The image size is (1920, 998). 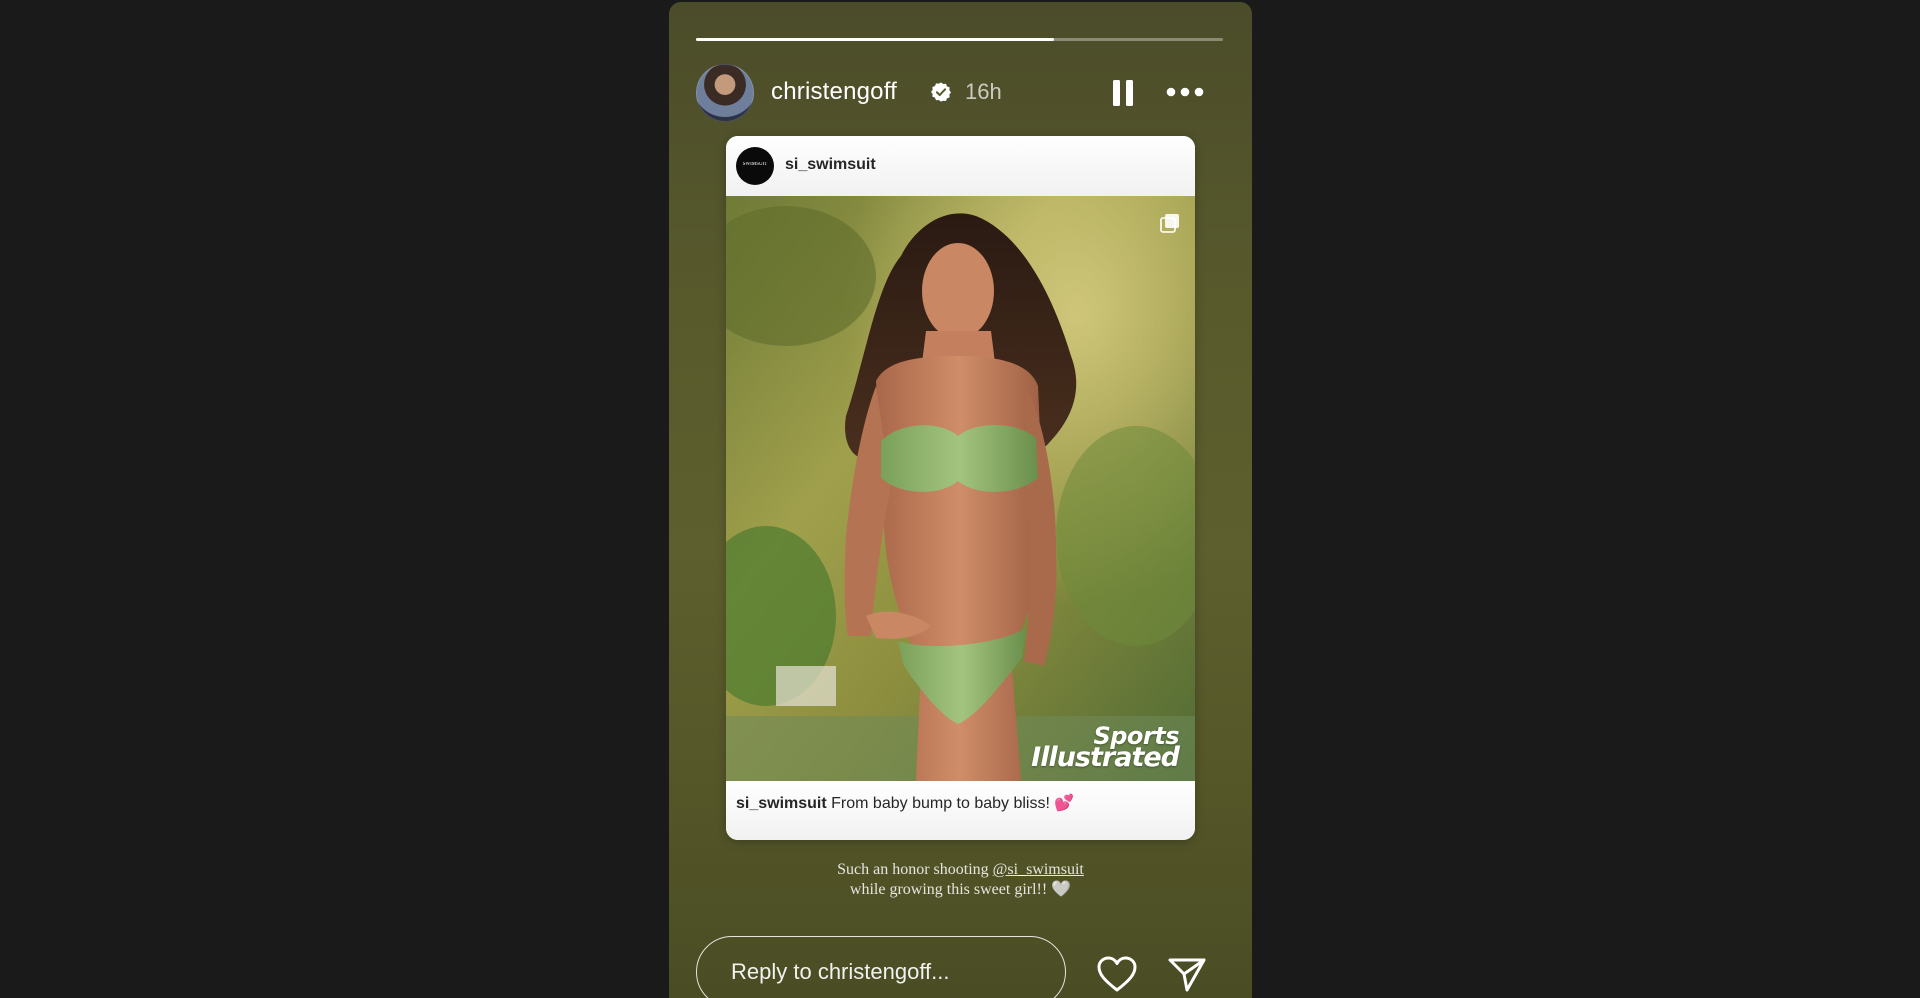 What do you see at coordinates (725, 93) in the screenshot?
I see `profile-avatar` at bounding box center [725, 93].